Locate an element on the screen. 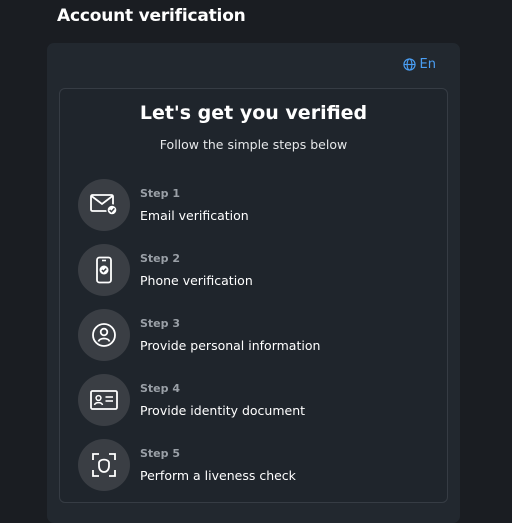 The width and height of the screenshot is (512, 523). step-number: Step 1 is located at coordinates (160, 193).